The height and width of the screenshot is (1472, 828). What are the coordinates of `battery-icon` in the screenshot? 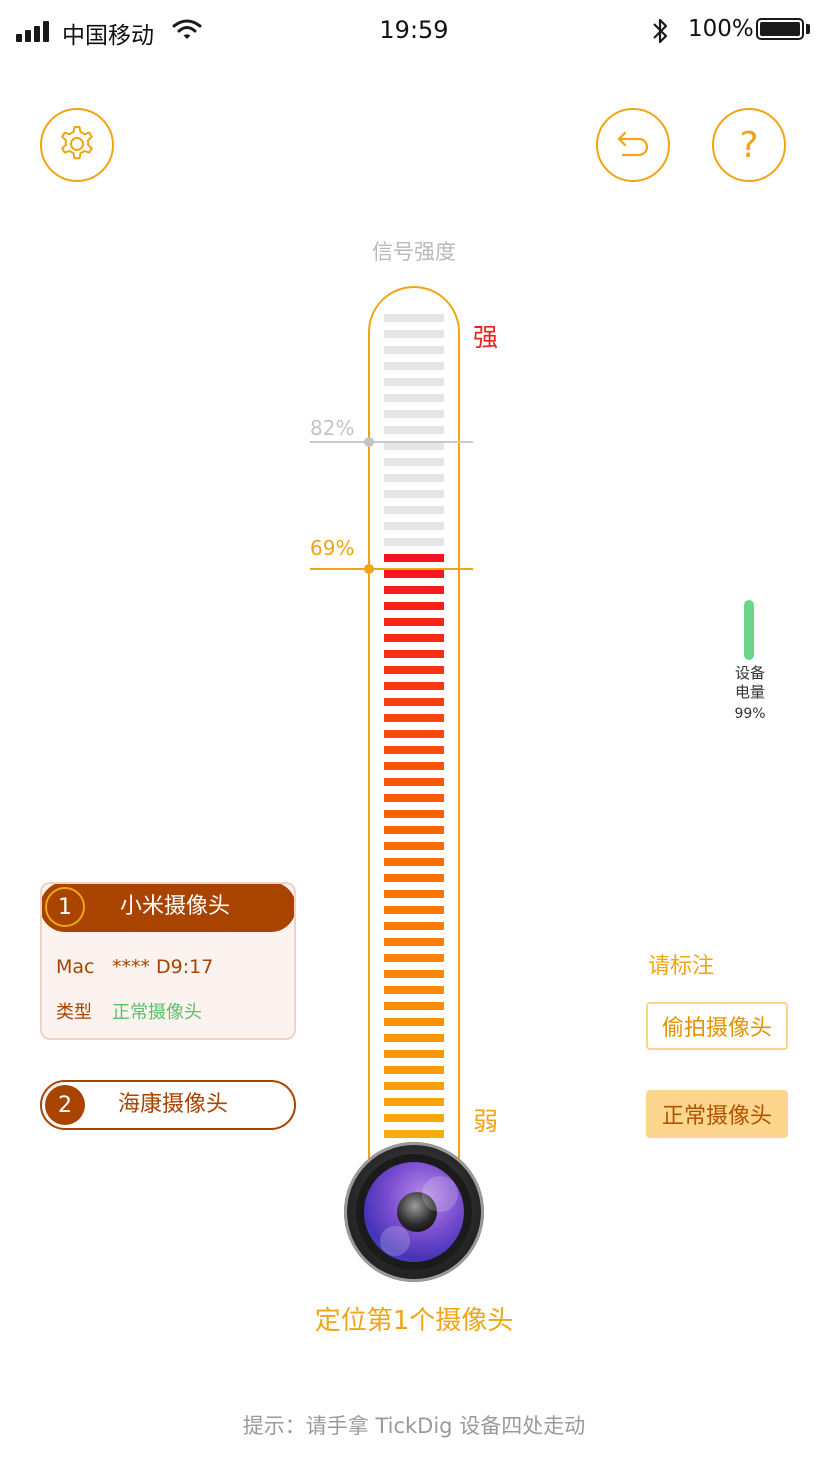 It's located at (780, 29).